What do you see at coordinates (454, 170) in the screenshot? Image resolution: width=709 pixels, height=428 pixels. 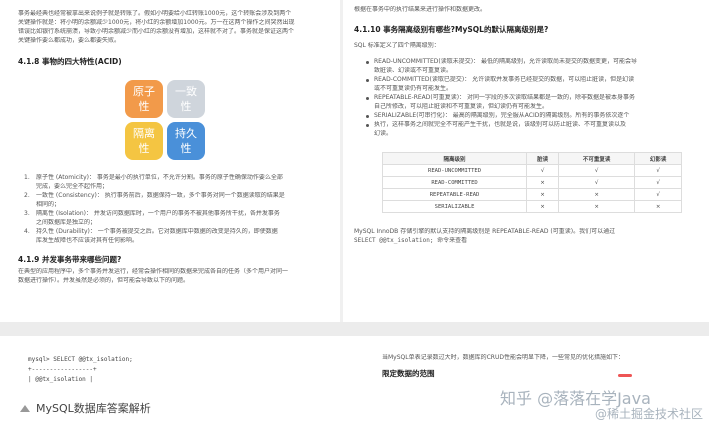 I see `isolation-level-cell: READ-UNCOMMITTED` at bounding box center [454, 170].